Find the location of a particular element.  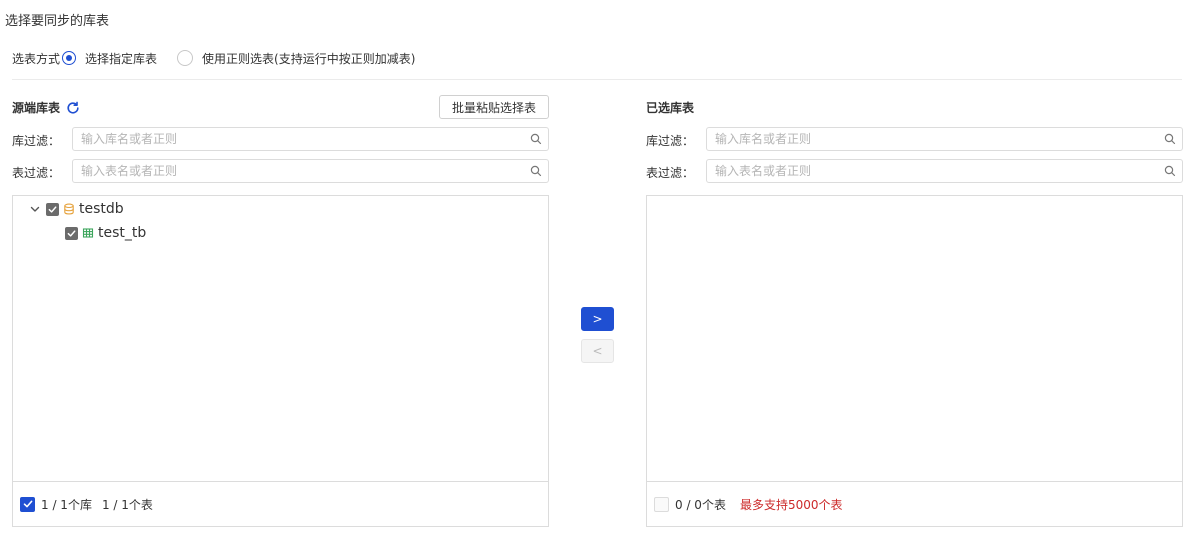

source-panel-title: 源端库表 is located at coordinates (46, 107).